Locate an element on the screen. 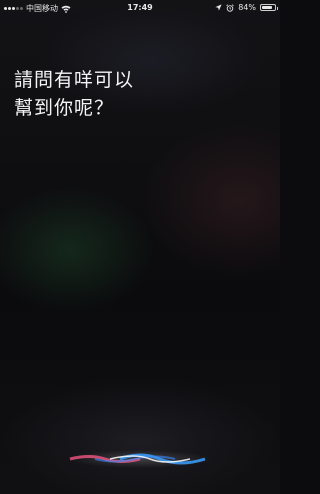 This screenshot has height=494, width=320. location-icon is located at coordinates (218, 7).